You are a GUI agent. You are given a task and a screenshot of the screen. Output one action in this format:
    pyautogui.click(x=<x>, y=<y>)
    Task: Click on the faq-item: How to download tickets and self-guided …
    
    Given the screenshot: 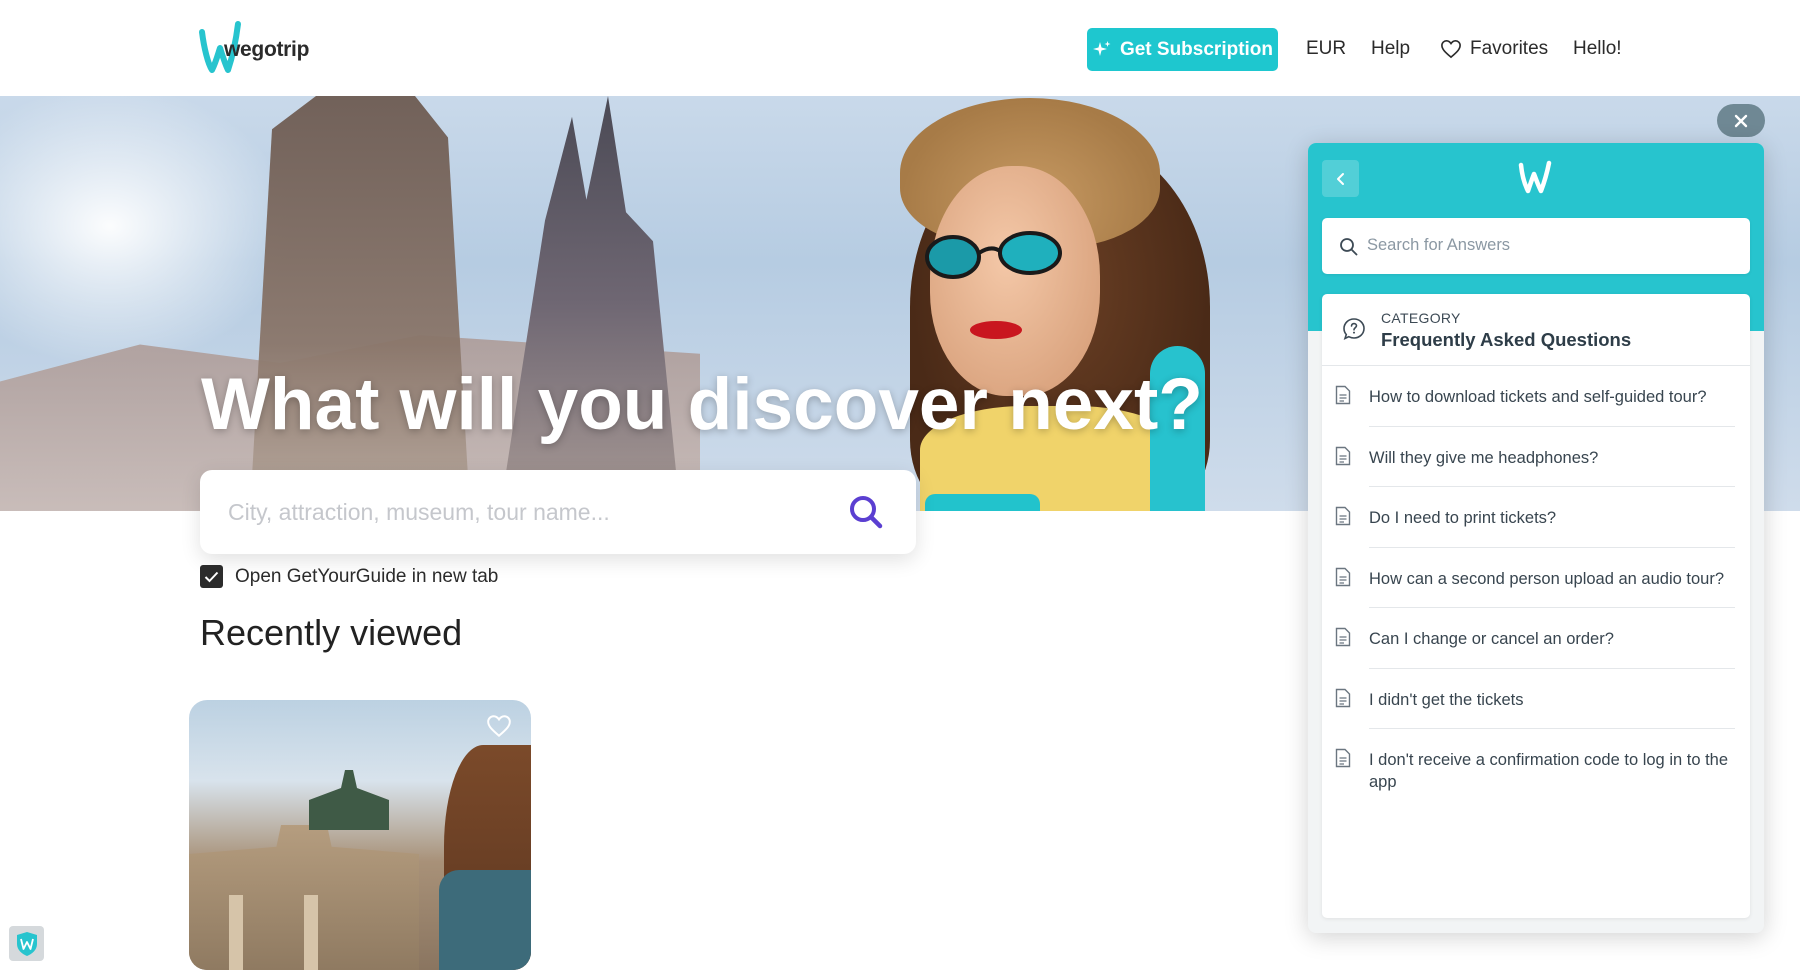 What is the action you would take?
    pyautogui.click(x=1536, y=396)
    